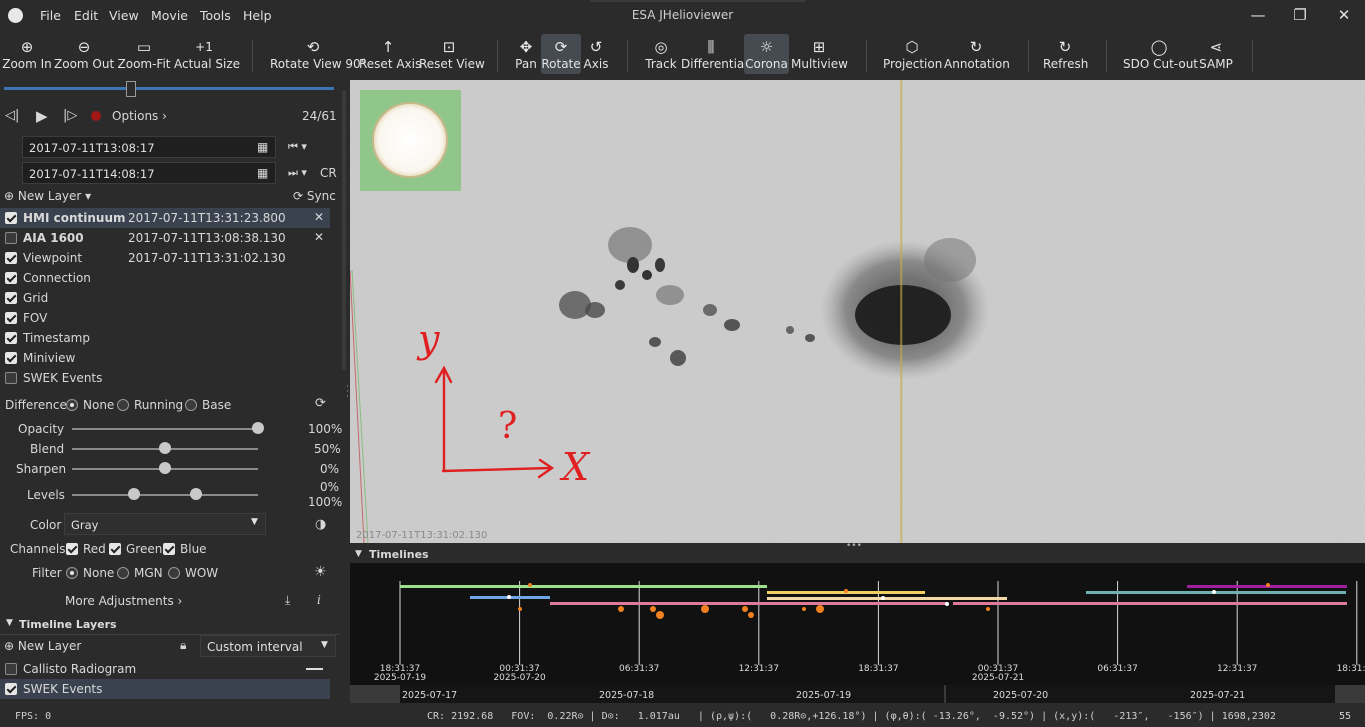 The width and height of the screenshot is (1365, 727). What do you see at coordinates (318, 54) in the screenshot?
I see `rotate-view-button: ⟲ Rotate View 90°` at bounding box center [318, 54].